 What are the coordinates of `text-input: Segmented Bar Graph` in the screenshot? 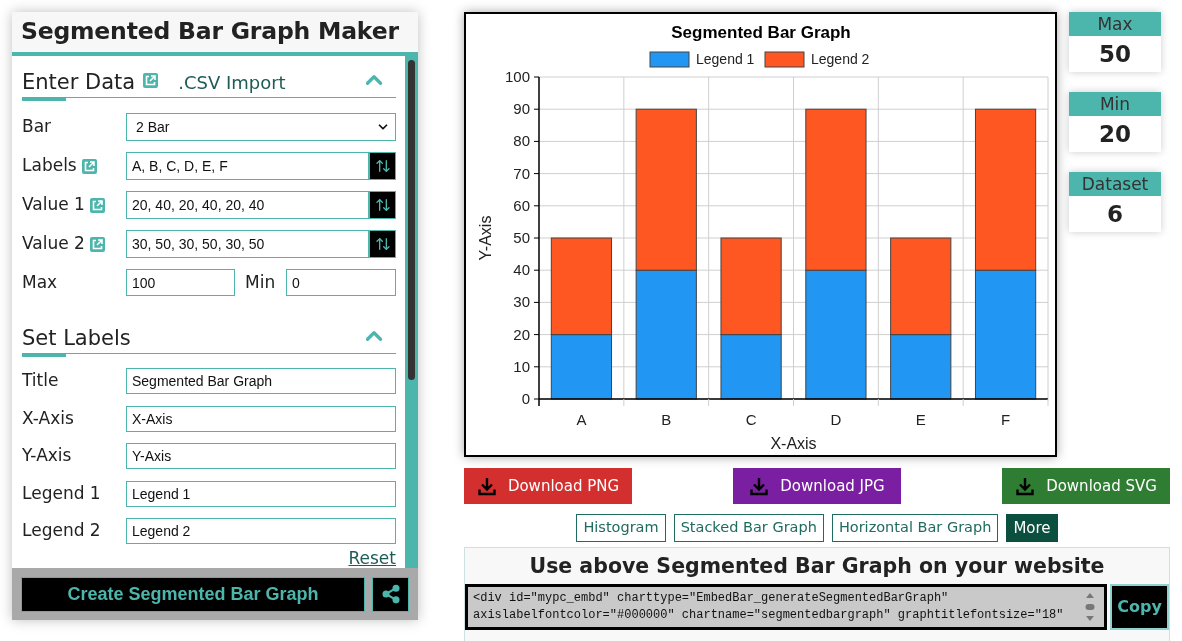 It's located at (261, 381).